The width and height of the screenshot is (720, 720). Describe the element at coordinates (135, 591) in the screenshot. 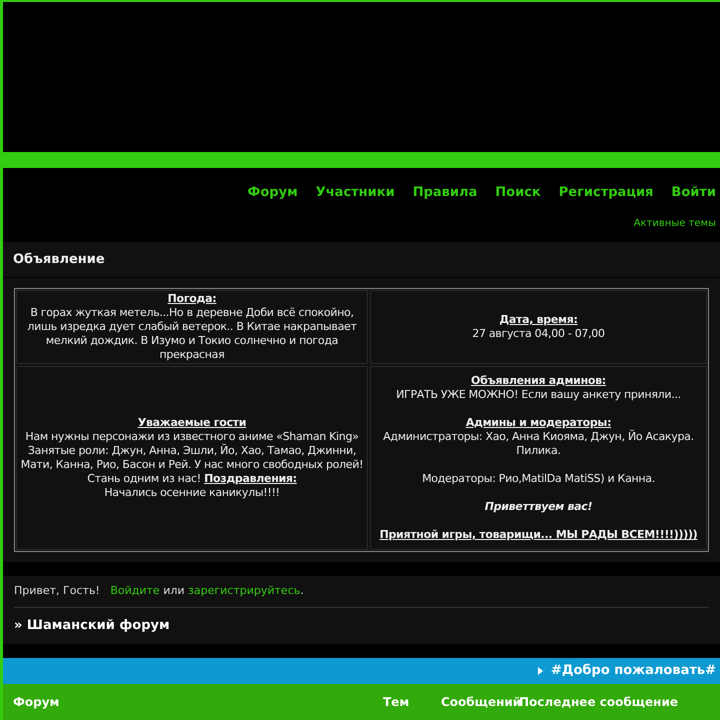

I see `login-link: Войдите` at that location.